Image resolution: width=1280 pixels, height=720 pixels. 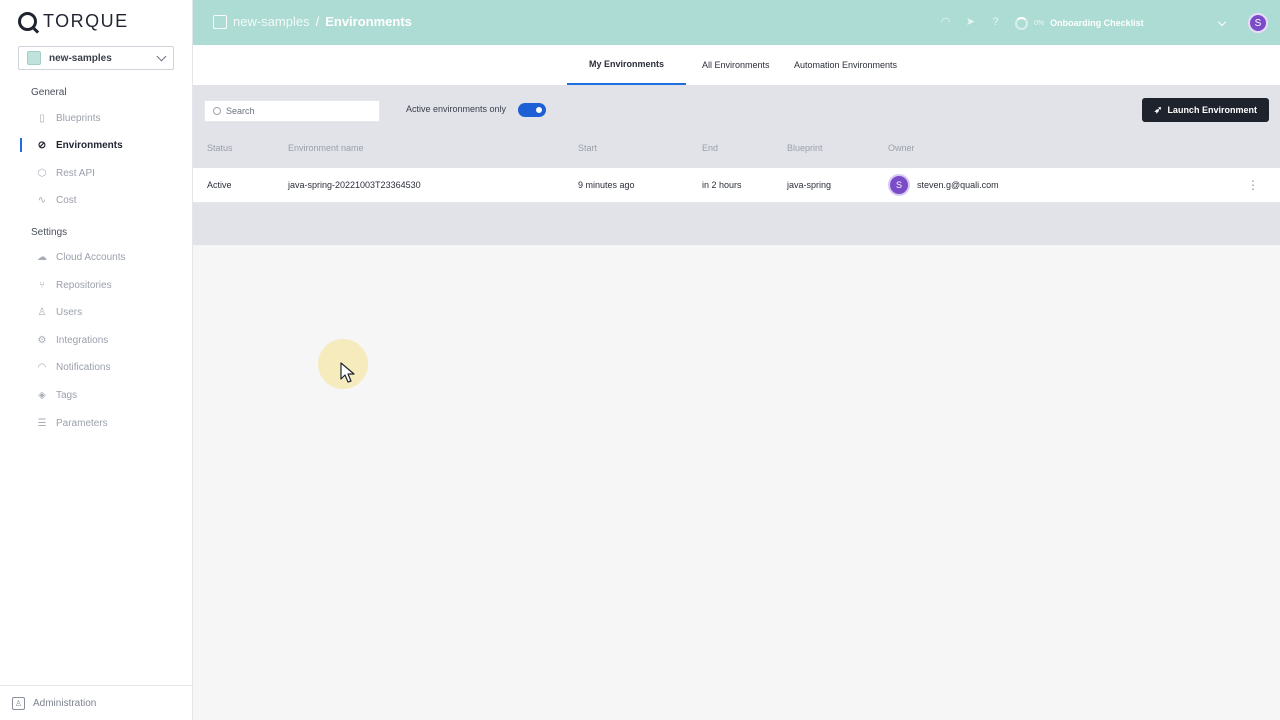 What do you see at coordinates (1039, 23) in the screenshot?
I see `onboarding-percent: 0%` at bounding box center [1039, 23].